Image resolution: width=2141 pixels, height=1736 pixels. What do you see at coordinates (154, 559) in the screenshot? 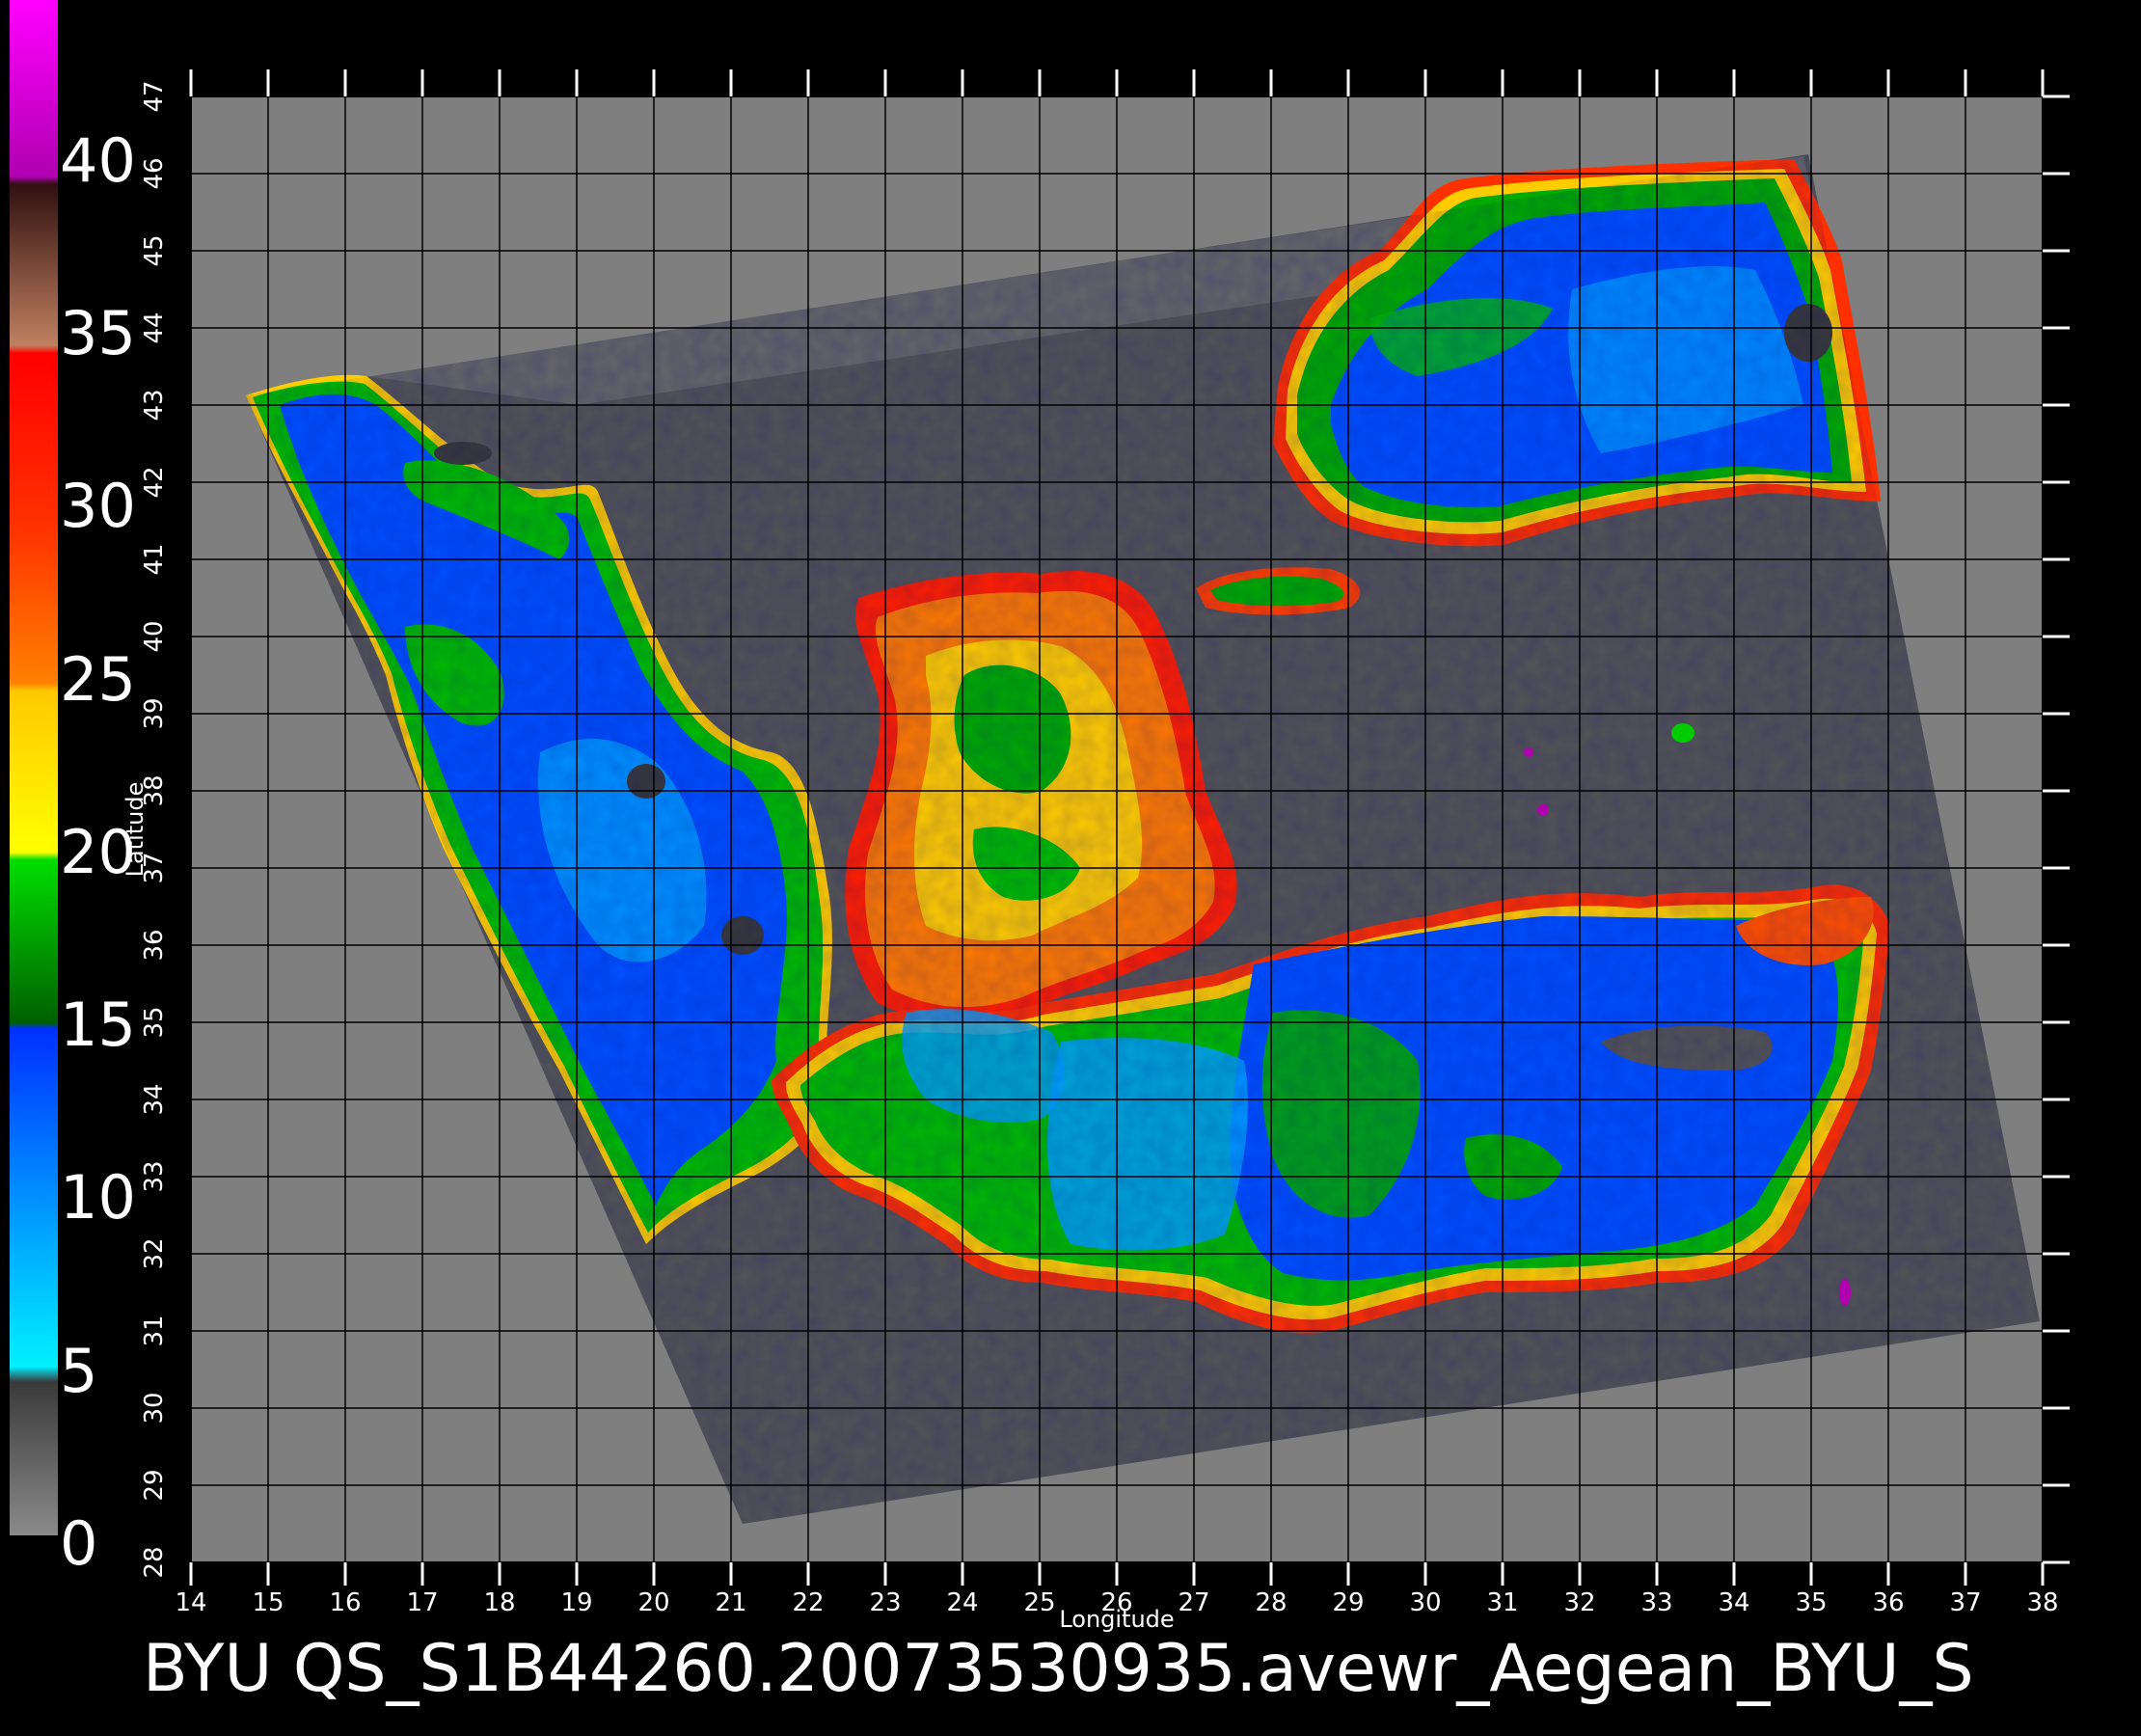
I see `y-tick-label: 41` at bounding box center [154, 559].